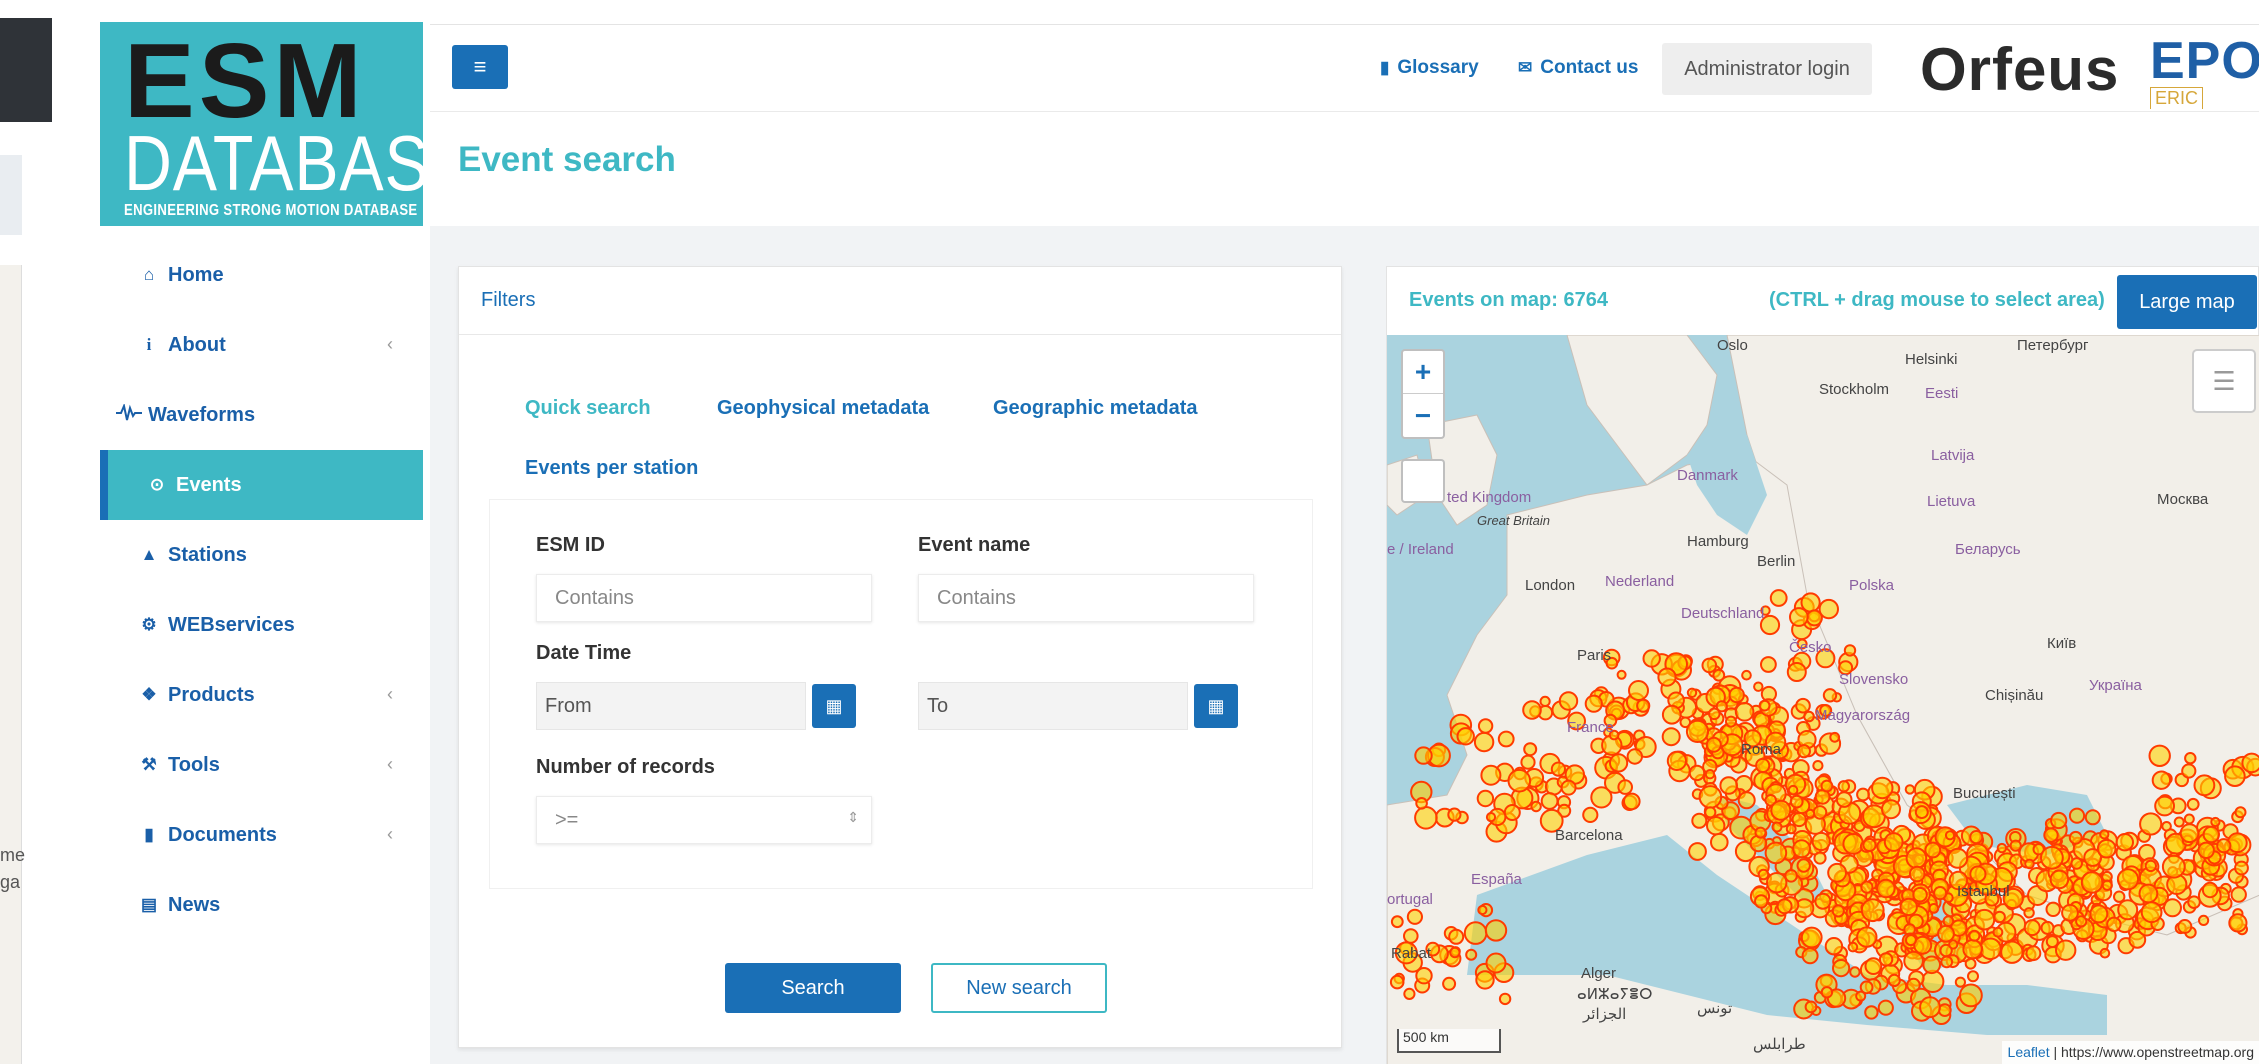  Describe the element at coordinates (1019, 988) in the screenshot. I see `new-search-button: New search` at that location.